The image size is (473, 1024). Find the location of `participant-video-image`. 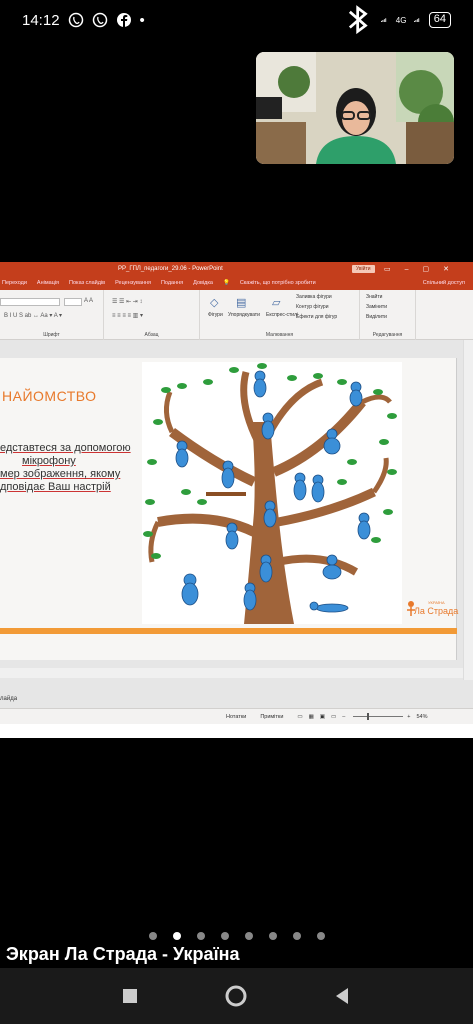

participant-video-image is located at coordinates (355, 108).